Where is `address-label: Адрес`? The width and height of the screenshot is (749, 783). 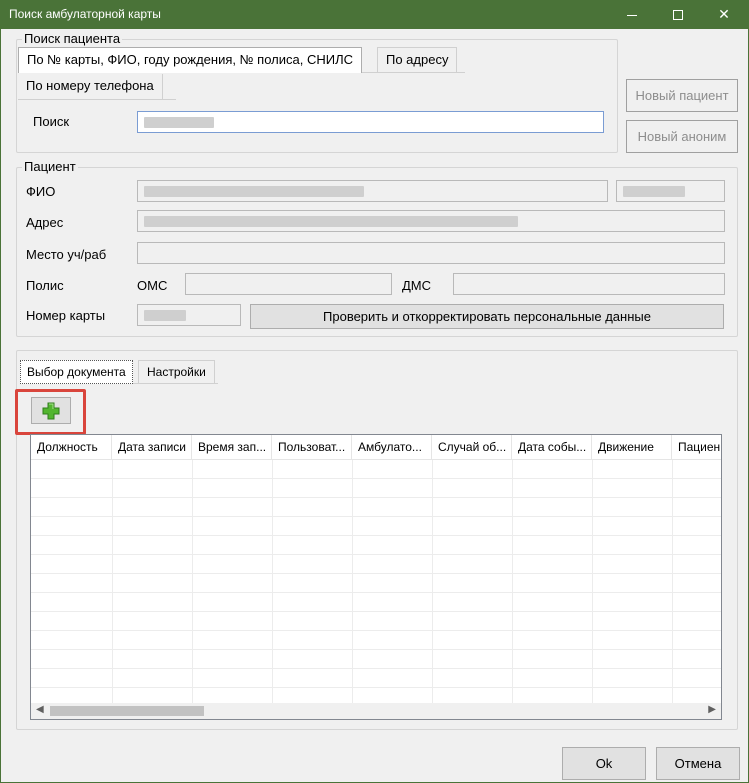
address-label: Адрес is located at coordinates (45, 222).